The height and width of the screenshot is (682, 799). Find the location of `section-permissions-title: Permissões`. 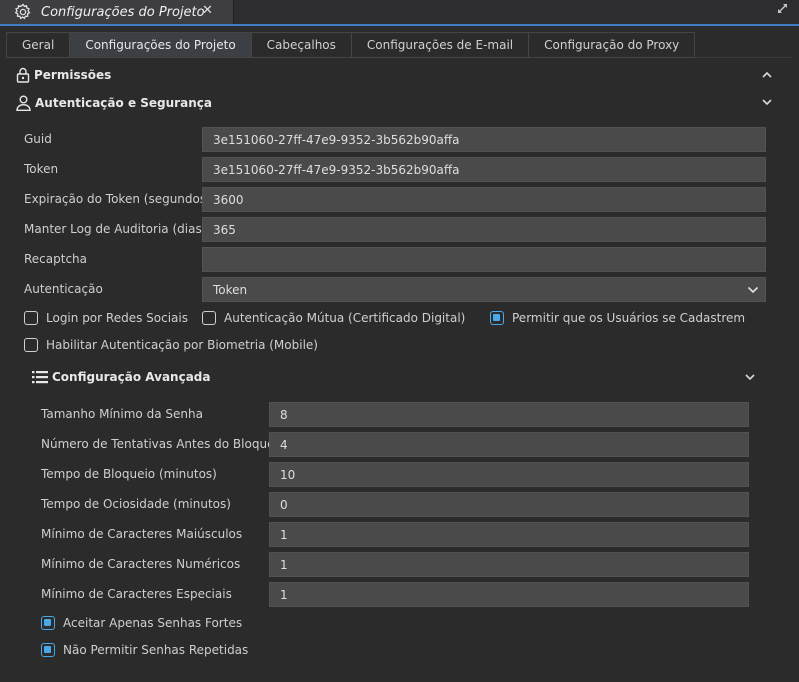

section-permissions-title: Permissões is located at coordinates (73, 75).